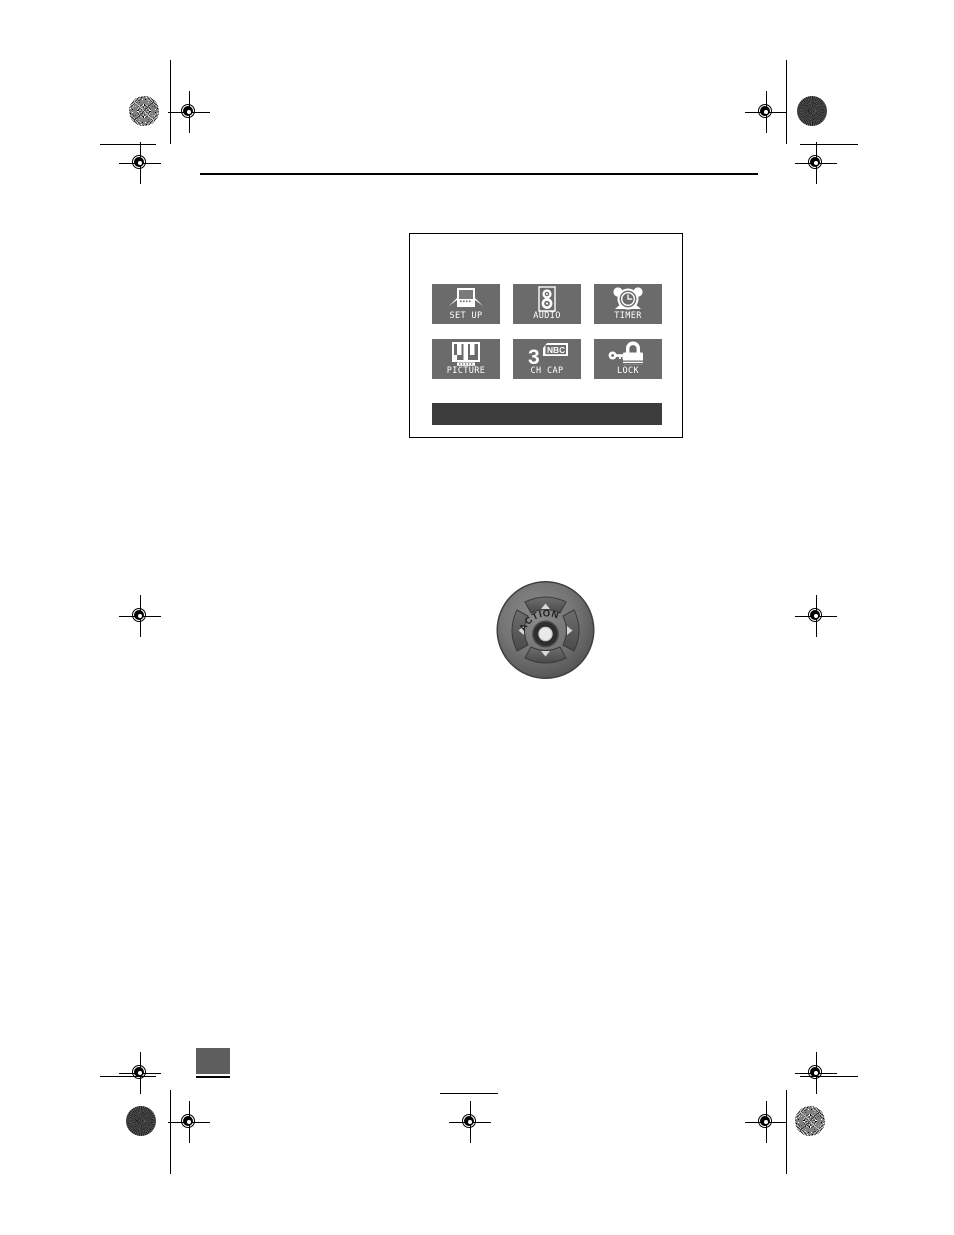 This screenshot has height=1235, width=954. I want to click on action-navigation-wheel: ACTION, so click(545, 630).